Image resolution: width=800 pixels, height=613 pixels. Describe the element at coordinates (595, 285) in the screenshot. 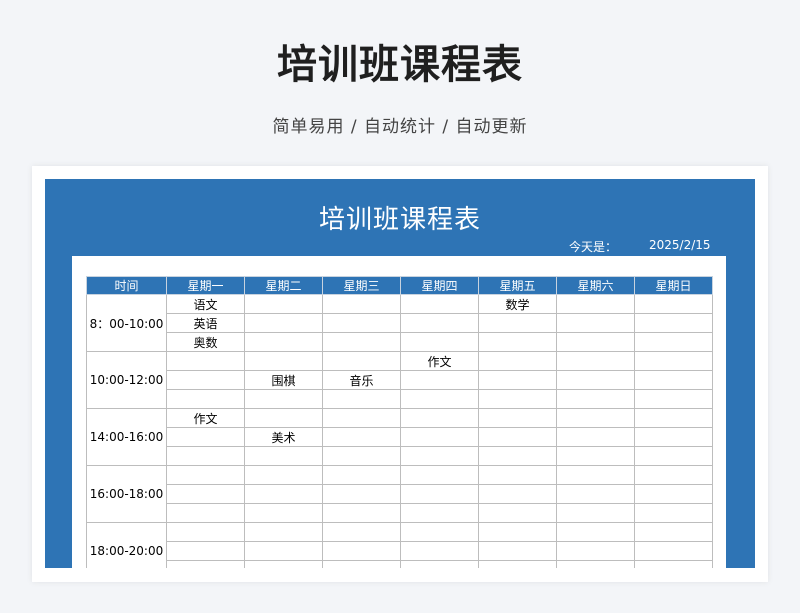

I see `column-header: 星期六` at that location.